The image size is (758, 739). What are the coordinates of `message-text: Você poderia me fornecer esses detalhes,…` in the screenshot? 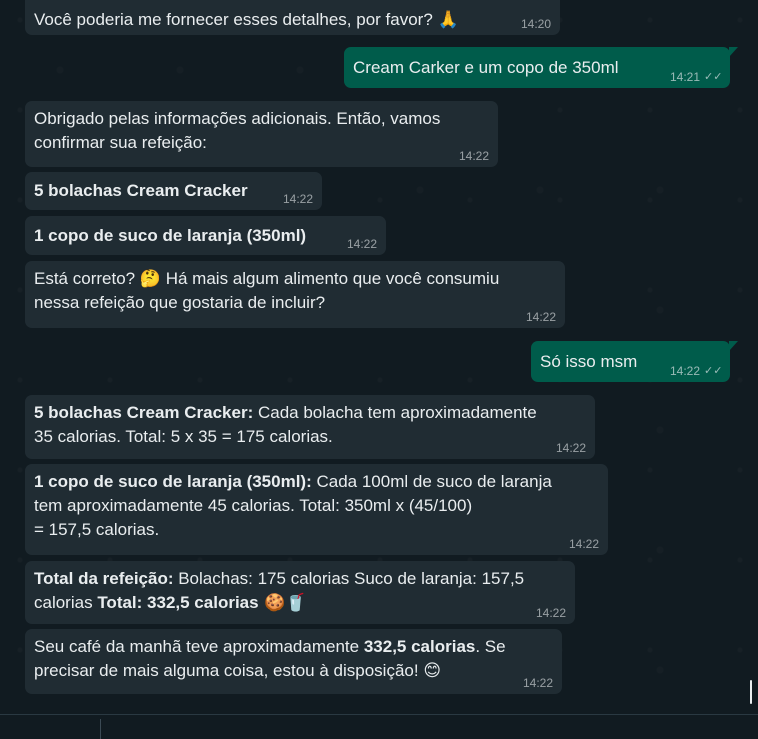 It's located at (246, 19).